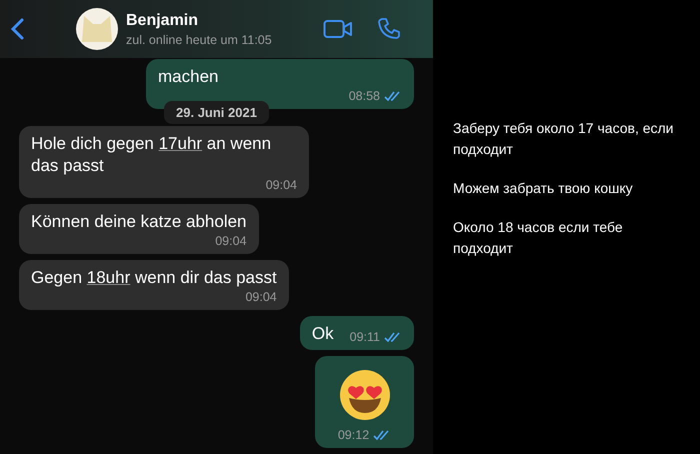 The height and width of the screenshot is (454, 700). What do you see at coordinates (338, 29) in the screenshot?
I see `video-call-button` at bounding box center [338, 29].